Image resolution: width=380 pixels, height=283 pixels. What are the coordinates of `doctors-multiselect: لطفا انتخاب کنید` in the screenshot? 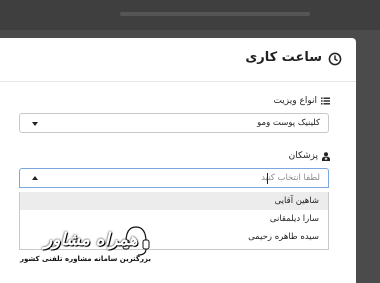 It's located at (174, 178).